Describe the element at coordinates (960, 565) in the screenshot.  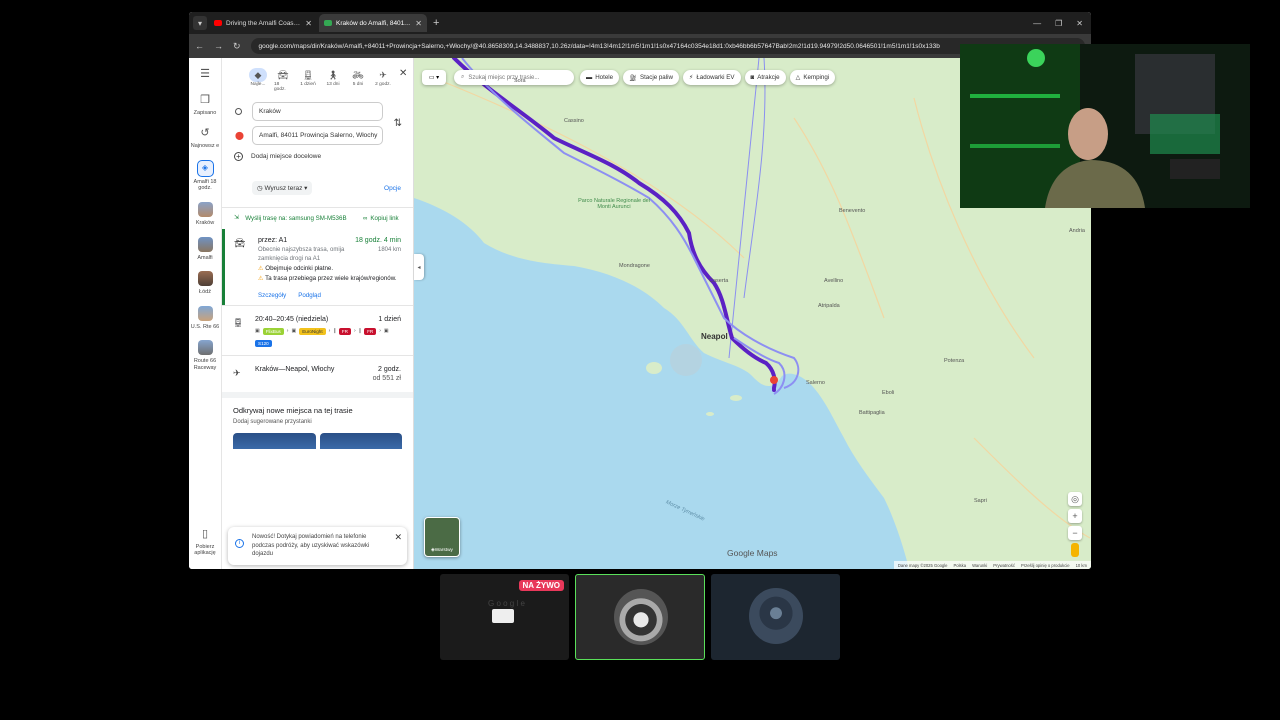
I see `attribution-item: Polska` at that location.